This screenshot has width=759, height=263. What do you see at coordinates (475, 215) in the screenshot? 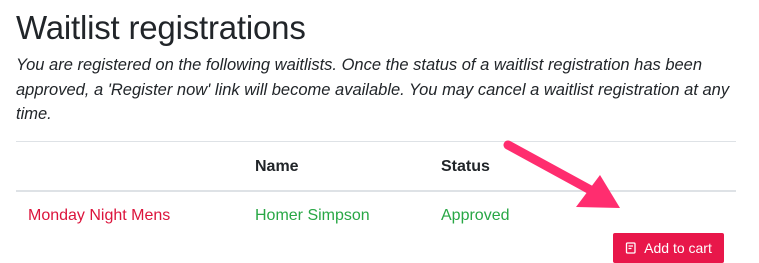
I see `status-value: Approved` at bounding box center [475, 215].